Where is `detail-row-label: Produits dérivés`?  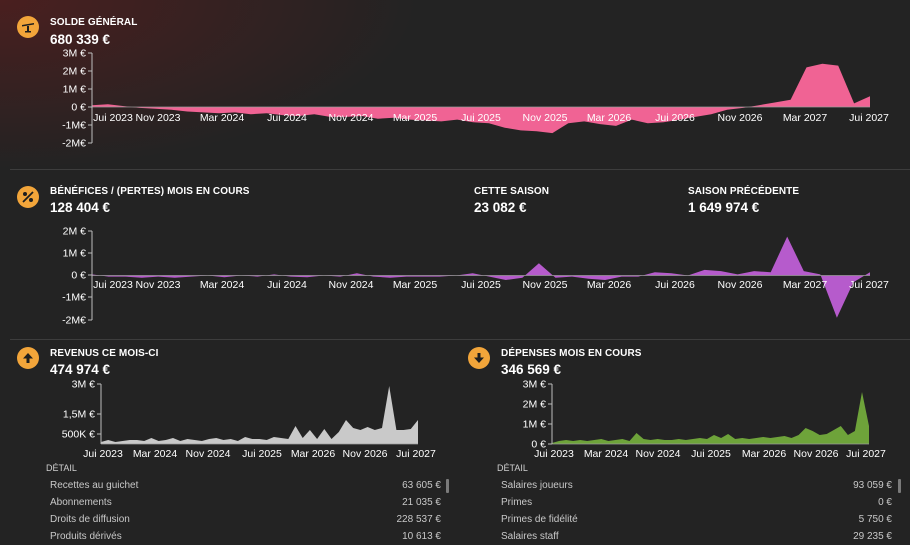 detail-row-label: Produits dérivés is located at coordinates (86, 536).